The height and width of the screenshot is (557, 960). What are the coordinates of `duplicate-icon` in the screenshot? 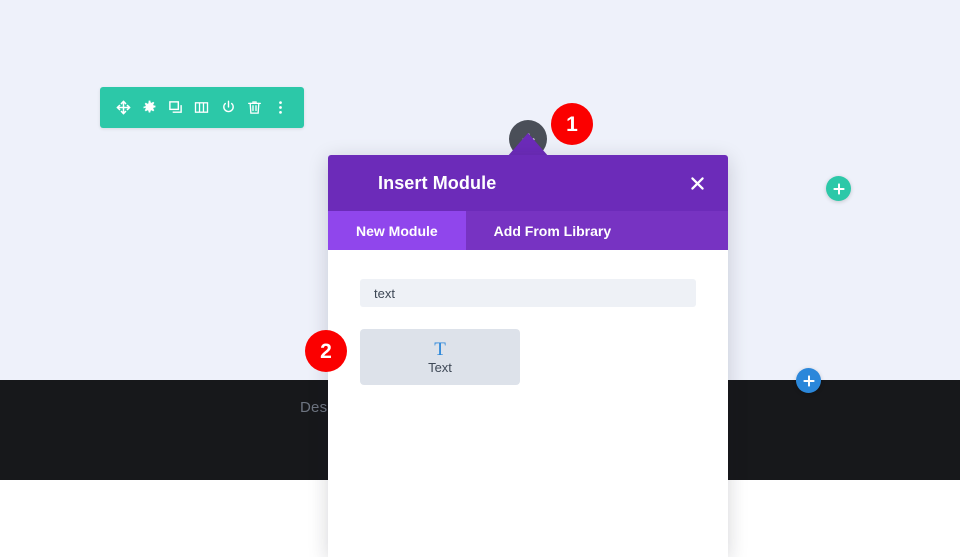 It's located at (176, 108).